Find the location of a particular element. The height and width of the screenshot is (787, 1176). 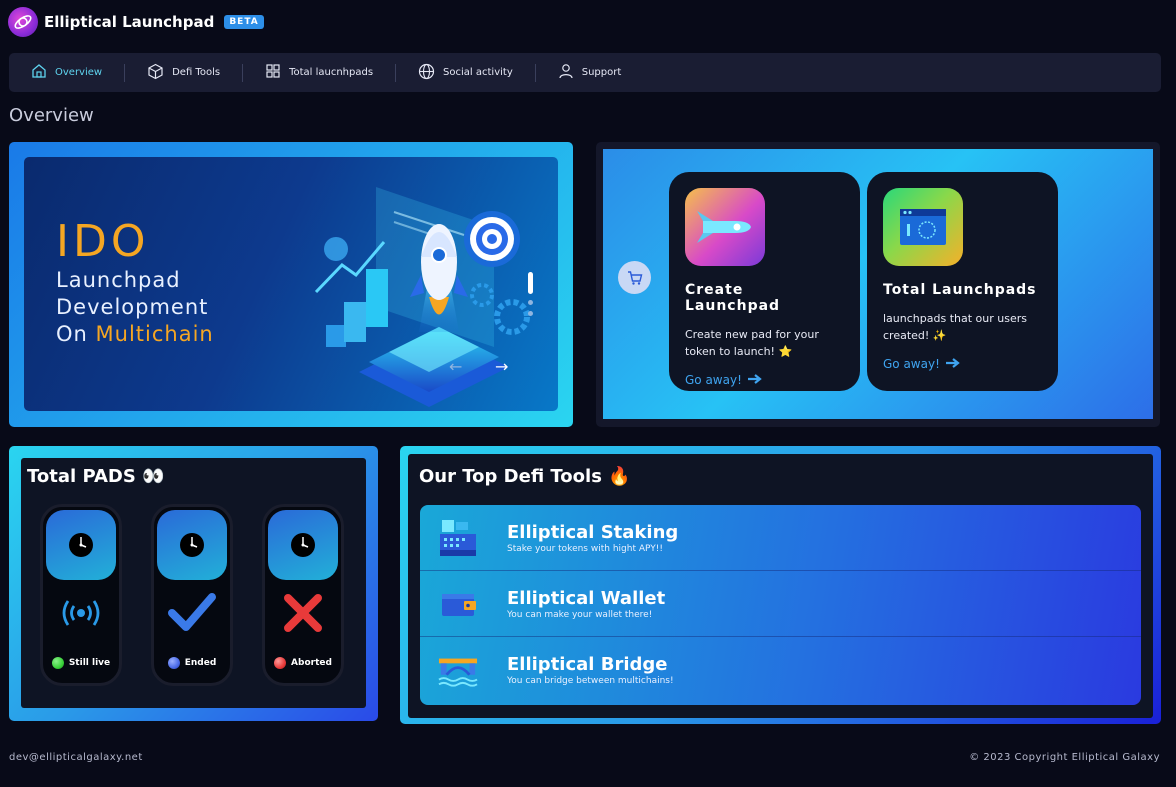

footer-copyright: © 2023 Copyright Elliptical Galaxy is located at coordinates (1064, 757).